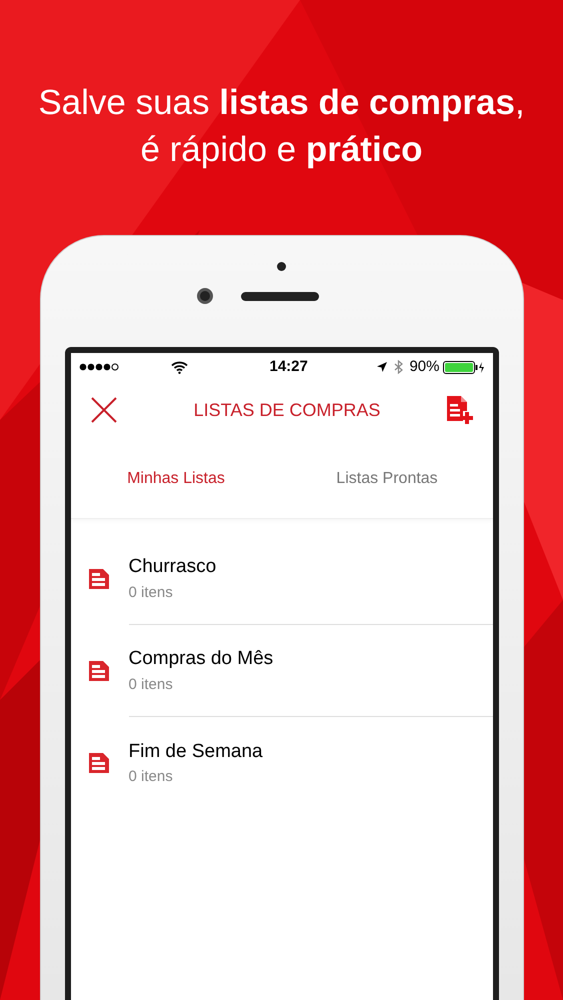 The image size is (563, 1000). Describe the element at coordinates (289, 366) in the screenshot. I see `status-time: 14:27` at that location.